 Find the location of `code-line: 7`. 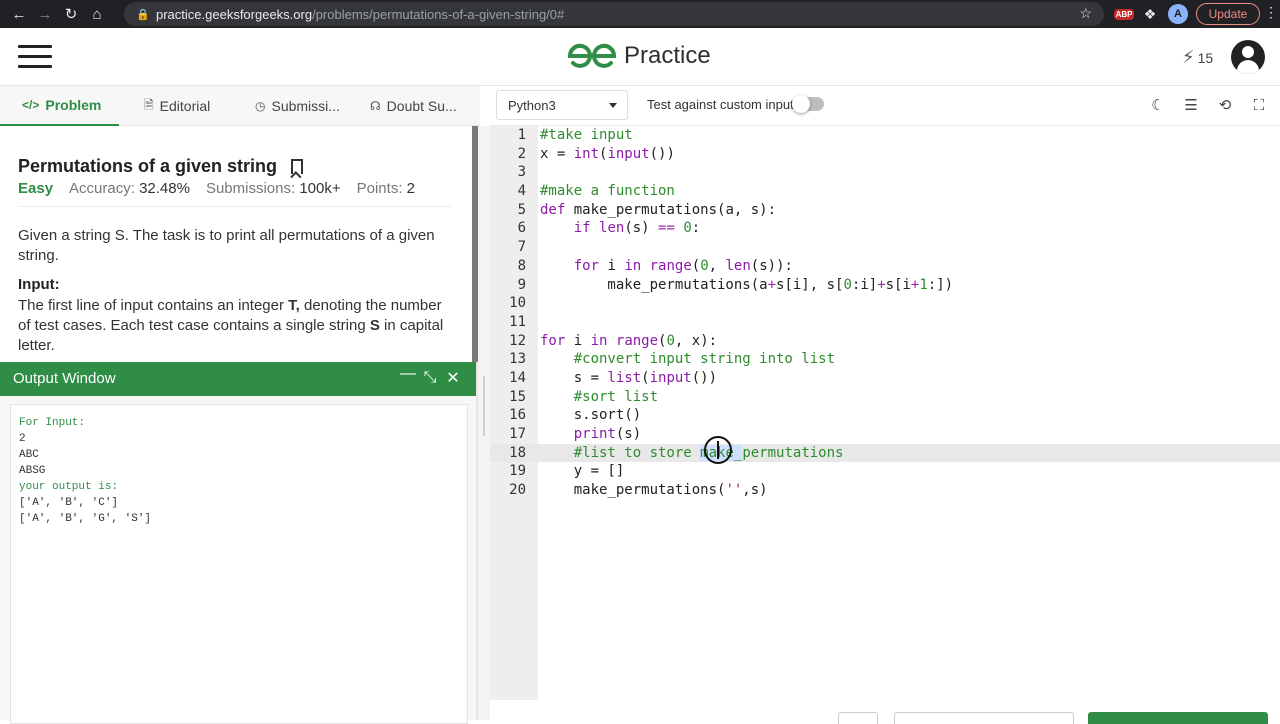

code-line: 7 is located at coordinates (885, 247).